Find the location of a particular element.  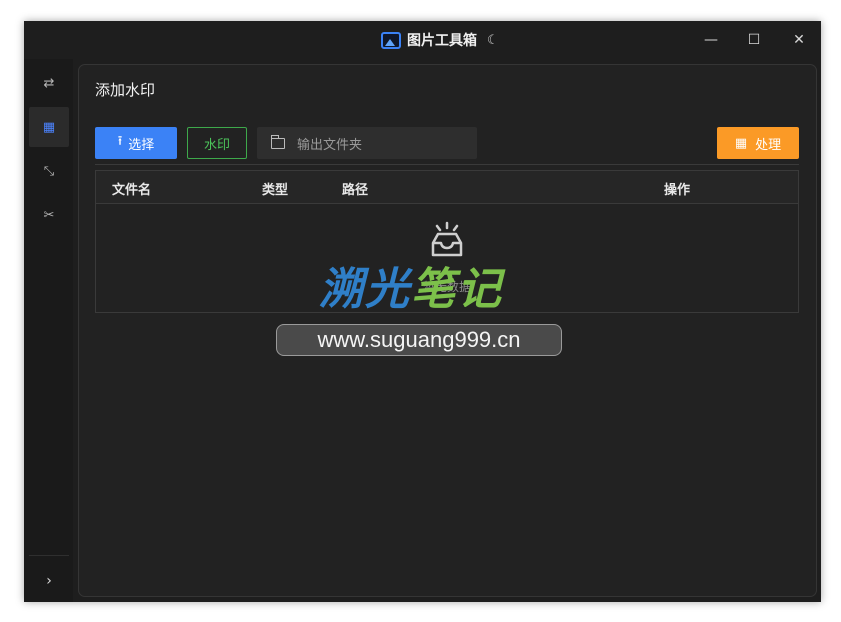

sidebar-item-convert: ⇄ is located at coordinates (49, 83).